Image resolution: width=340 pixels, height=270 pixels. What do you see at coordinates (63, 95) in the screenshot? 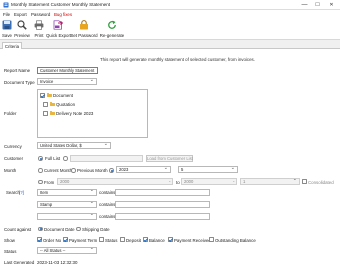
I see `folder-name: Document` at bounding box center [63, 95].